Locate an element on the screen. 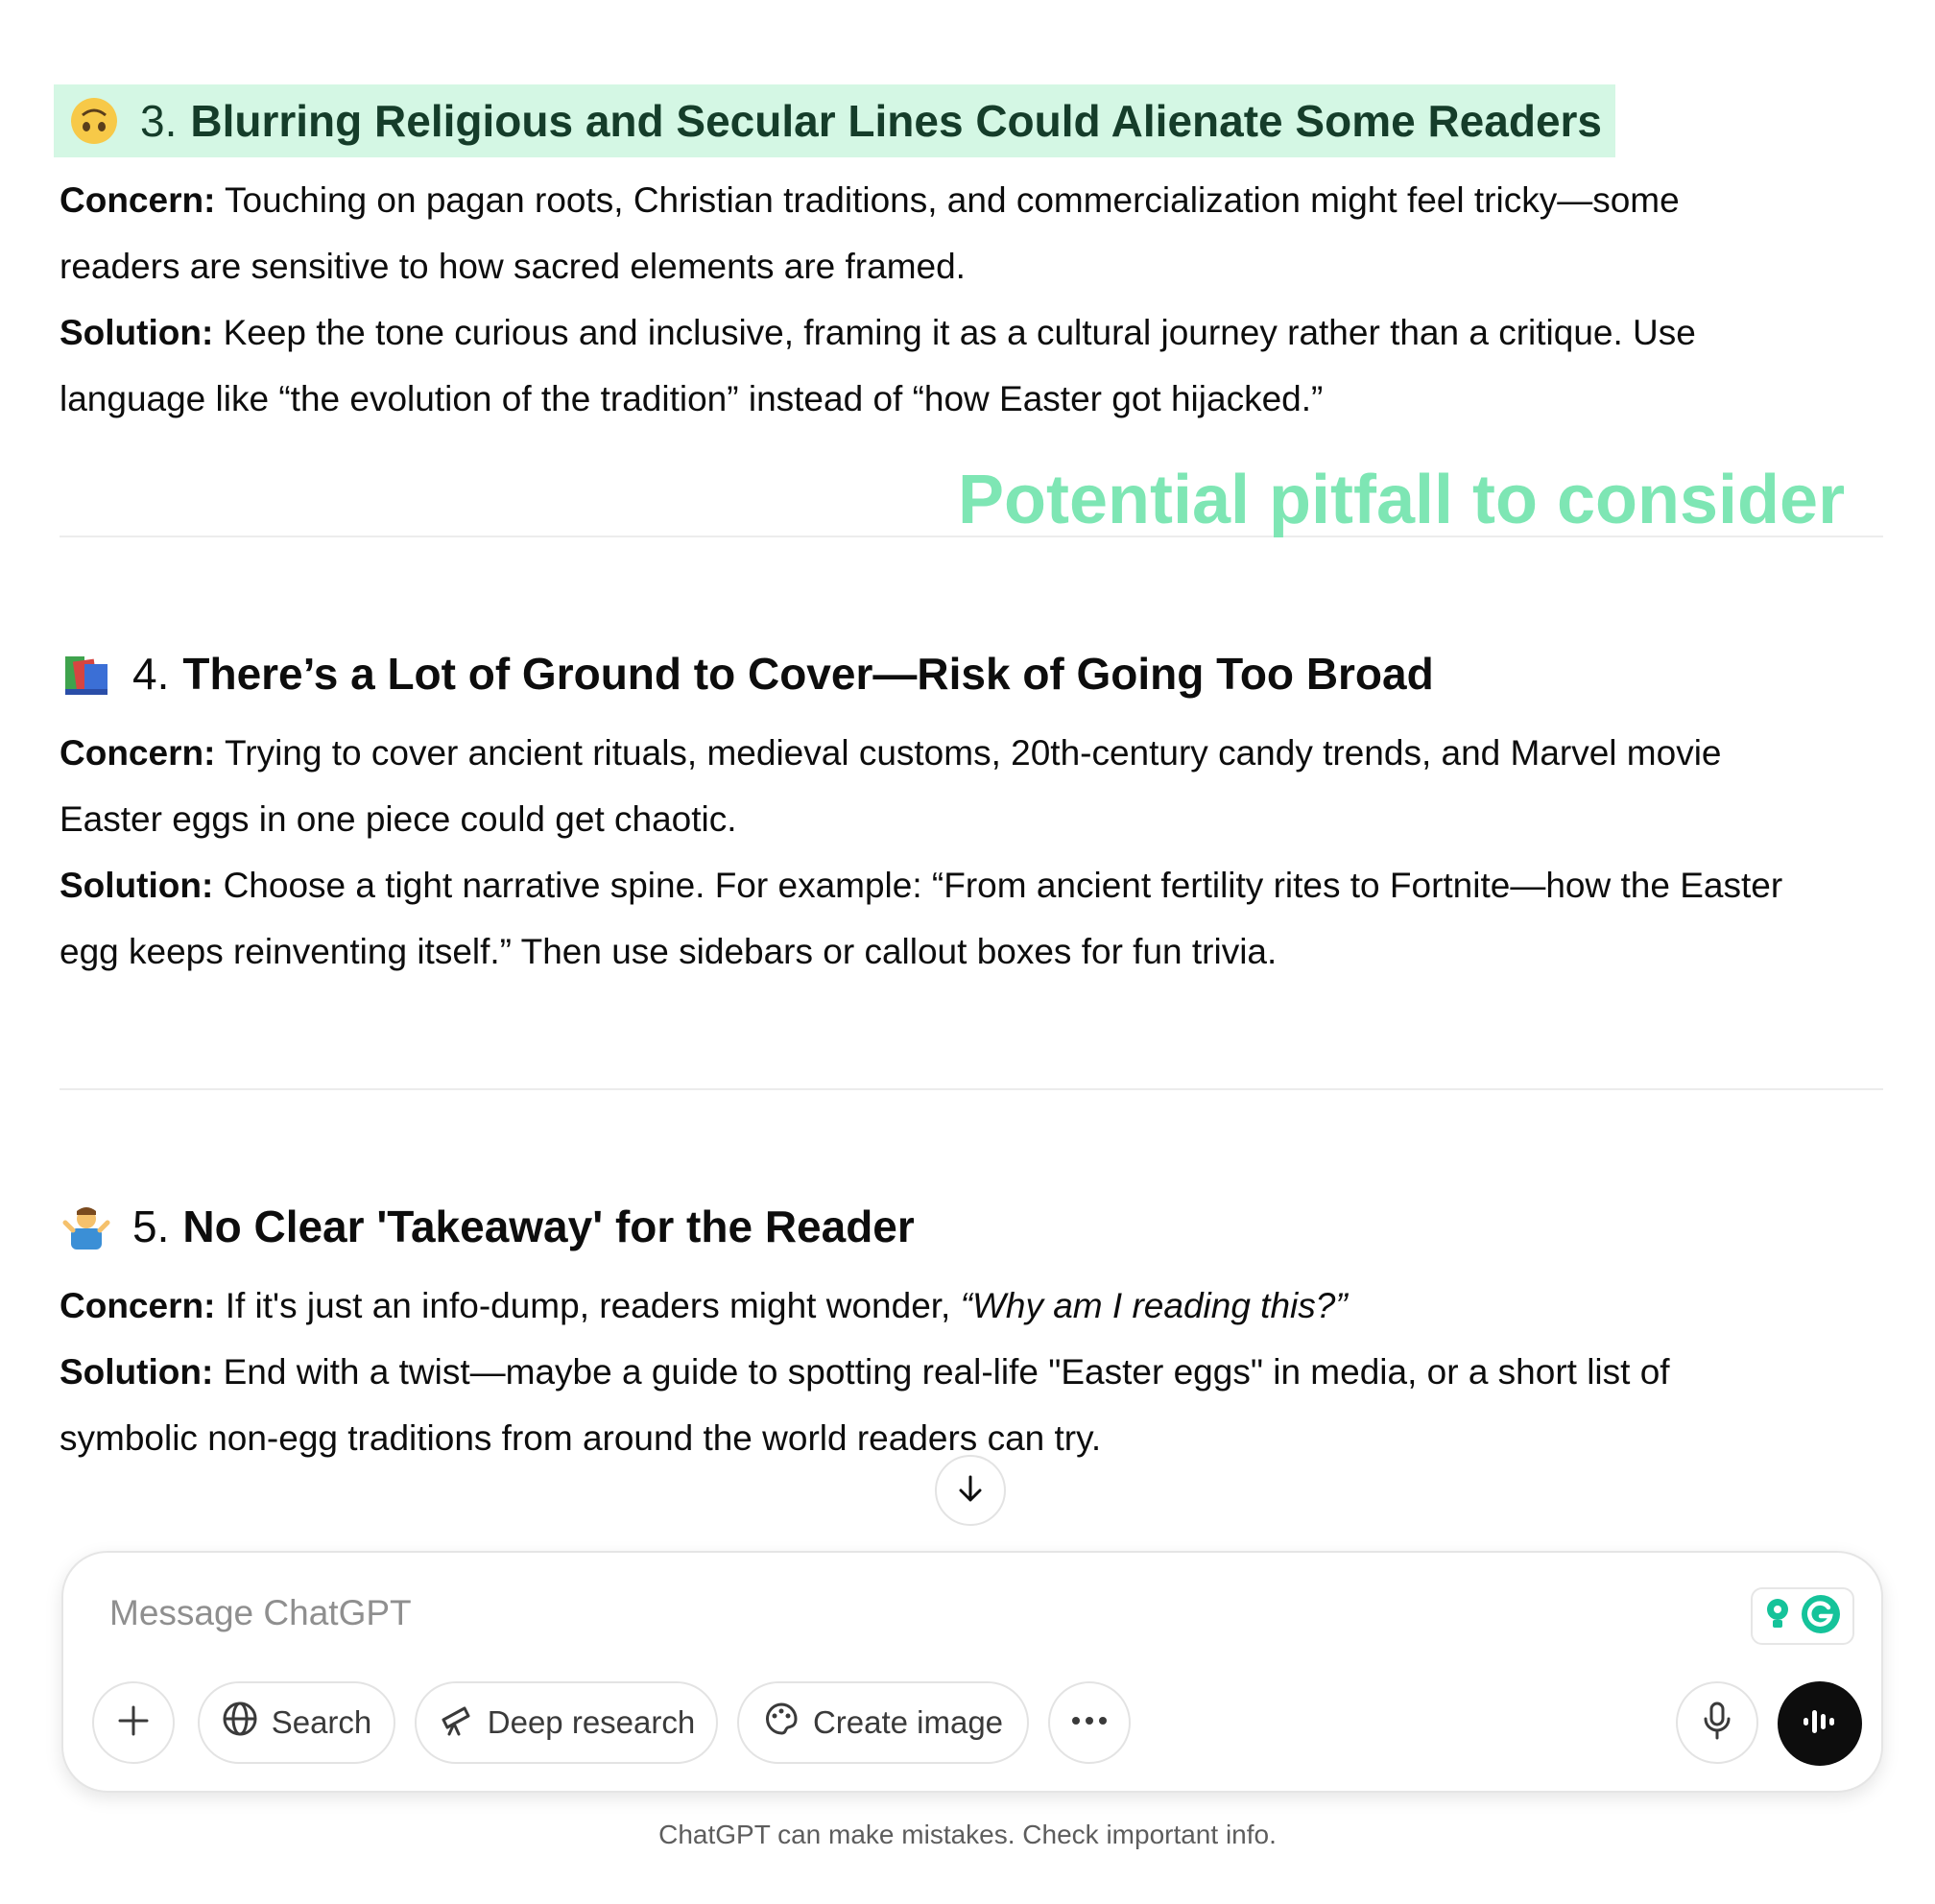 The height and width of the screenshot is (1904, 1935). concern-quote: “Why am I reading this?” is located at coordinates (1154, 1306).